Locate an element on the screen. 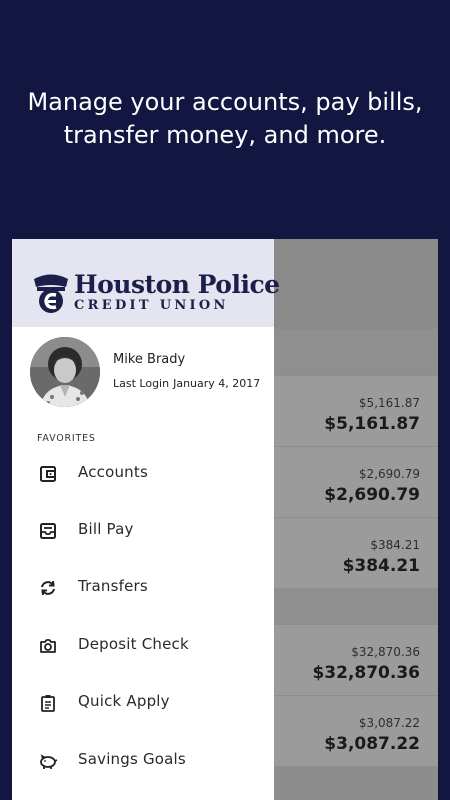  camera-icon is located at coordinates (48, 646).